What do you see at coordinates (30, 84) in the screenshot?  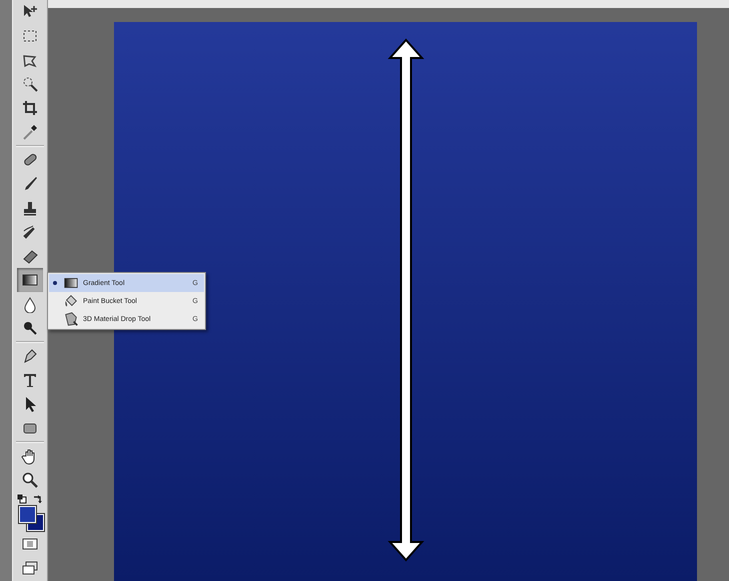 I see `brush-selection-icon` at bounding box center [30, 84].